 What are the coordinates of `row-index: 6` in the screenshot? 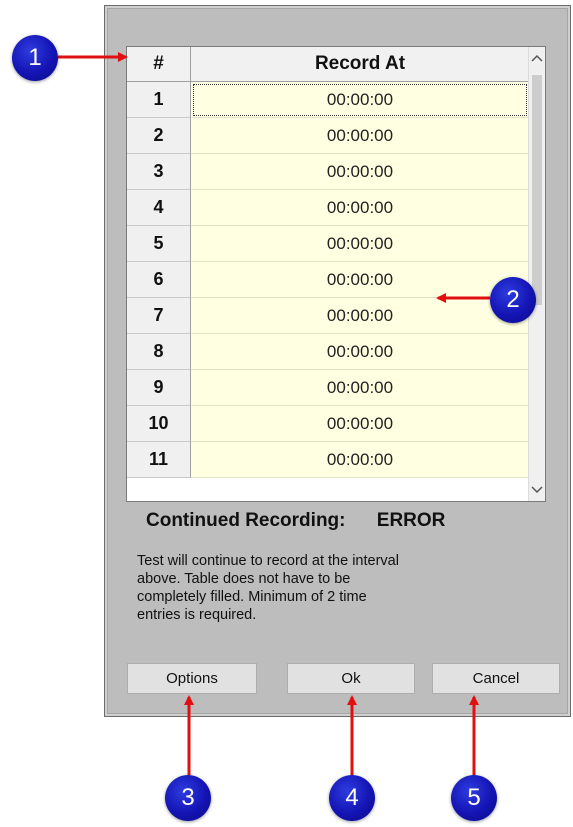 It's located at (159, 280).